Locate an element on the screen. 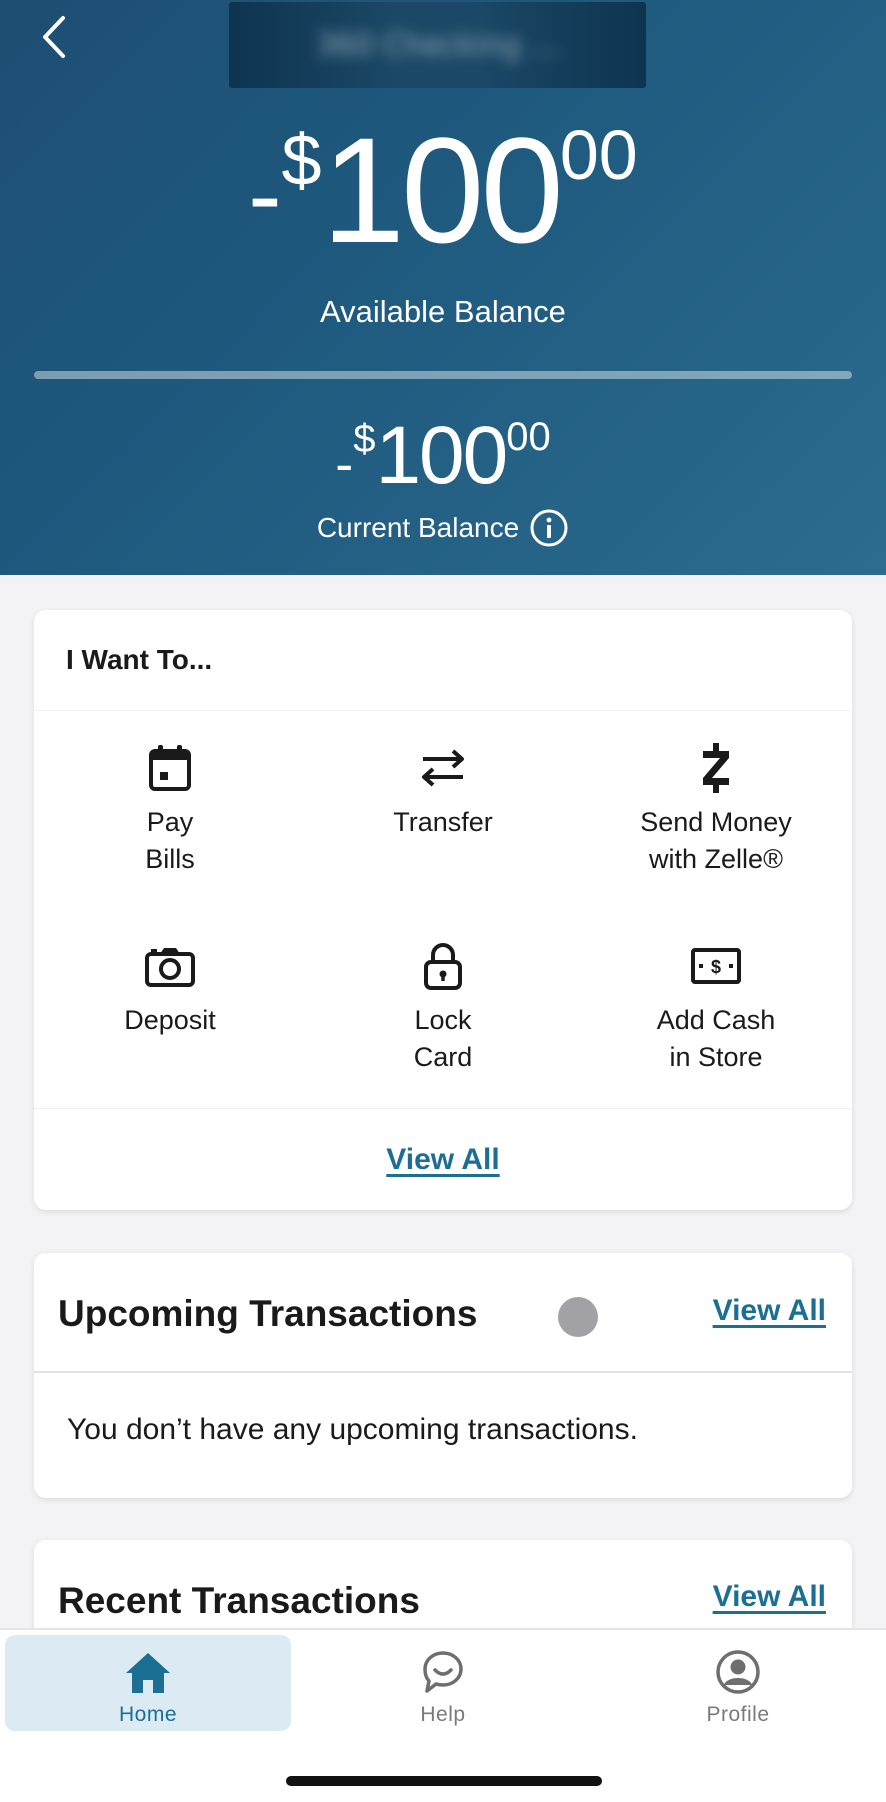 Image resolution: width=886 pixels, height=1802 pixels. back-button is located at coordinates (54, 37).